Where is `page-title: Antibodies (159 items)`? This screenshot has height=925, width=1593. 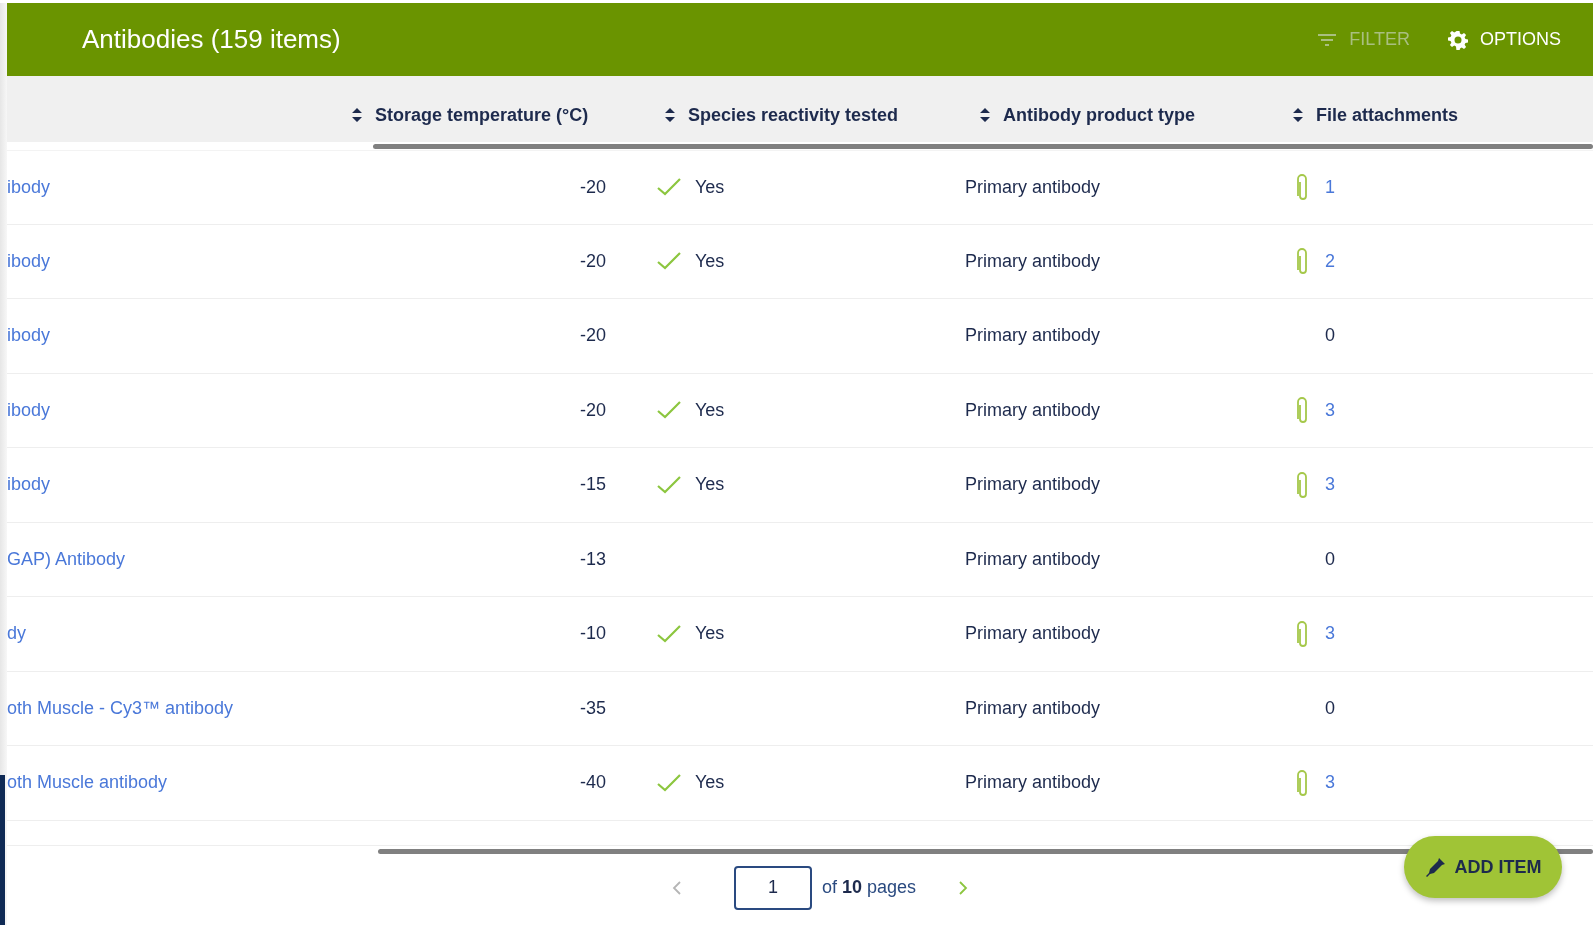
page-title: Antibodies (159 items) is located at coordinates (211, 39).